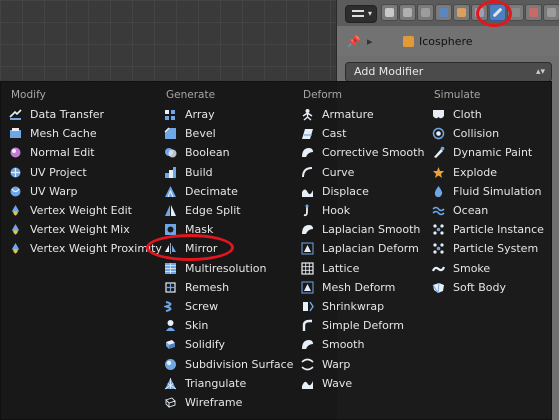 Image resolution: width=559 pixels, height=420 pixels. I want to click on menu-item-triangulate: Triangulate, so click(228, 383).